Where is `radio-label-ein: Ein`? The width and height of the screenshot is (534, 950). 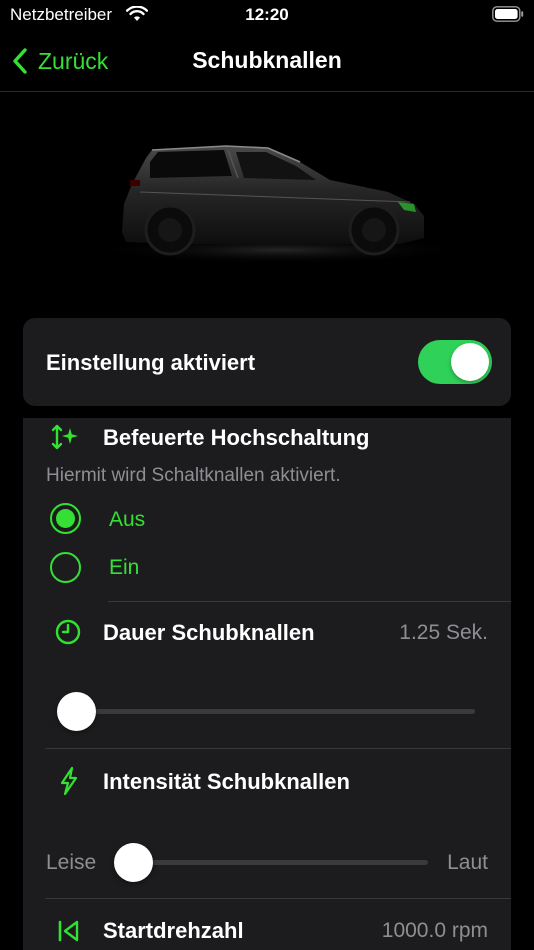
radio-label-ein: Ein is located at coordinates (124, 568).